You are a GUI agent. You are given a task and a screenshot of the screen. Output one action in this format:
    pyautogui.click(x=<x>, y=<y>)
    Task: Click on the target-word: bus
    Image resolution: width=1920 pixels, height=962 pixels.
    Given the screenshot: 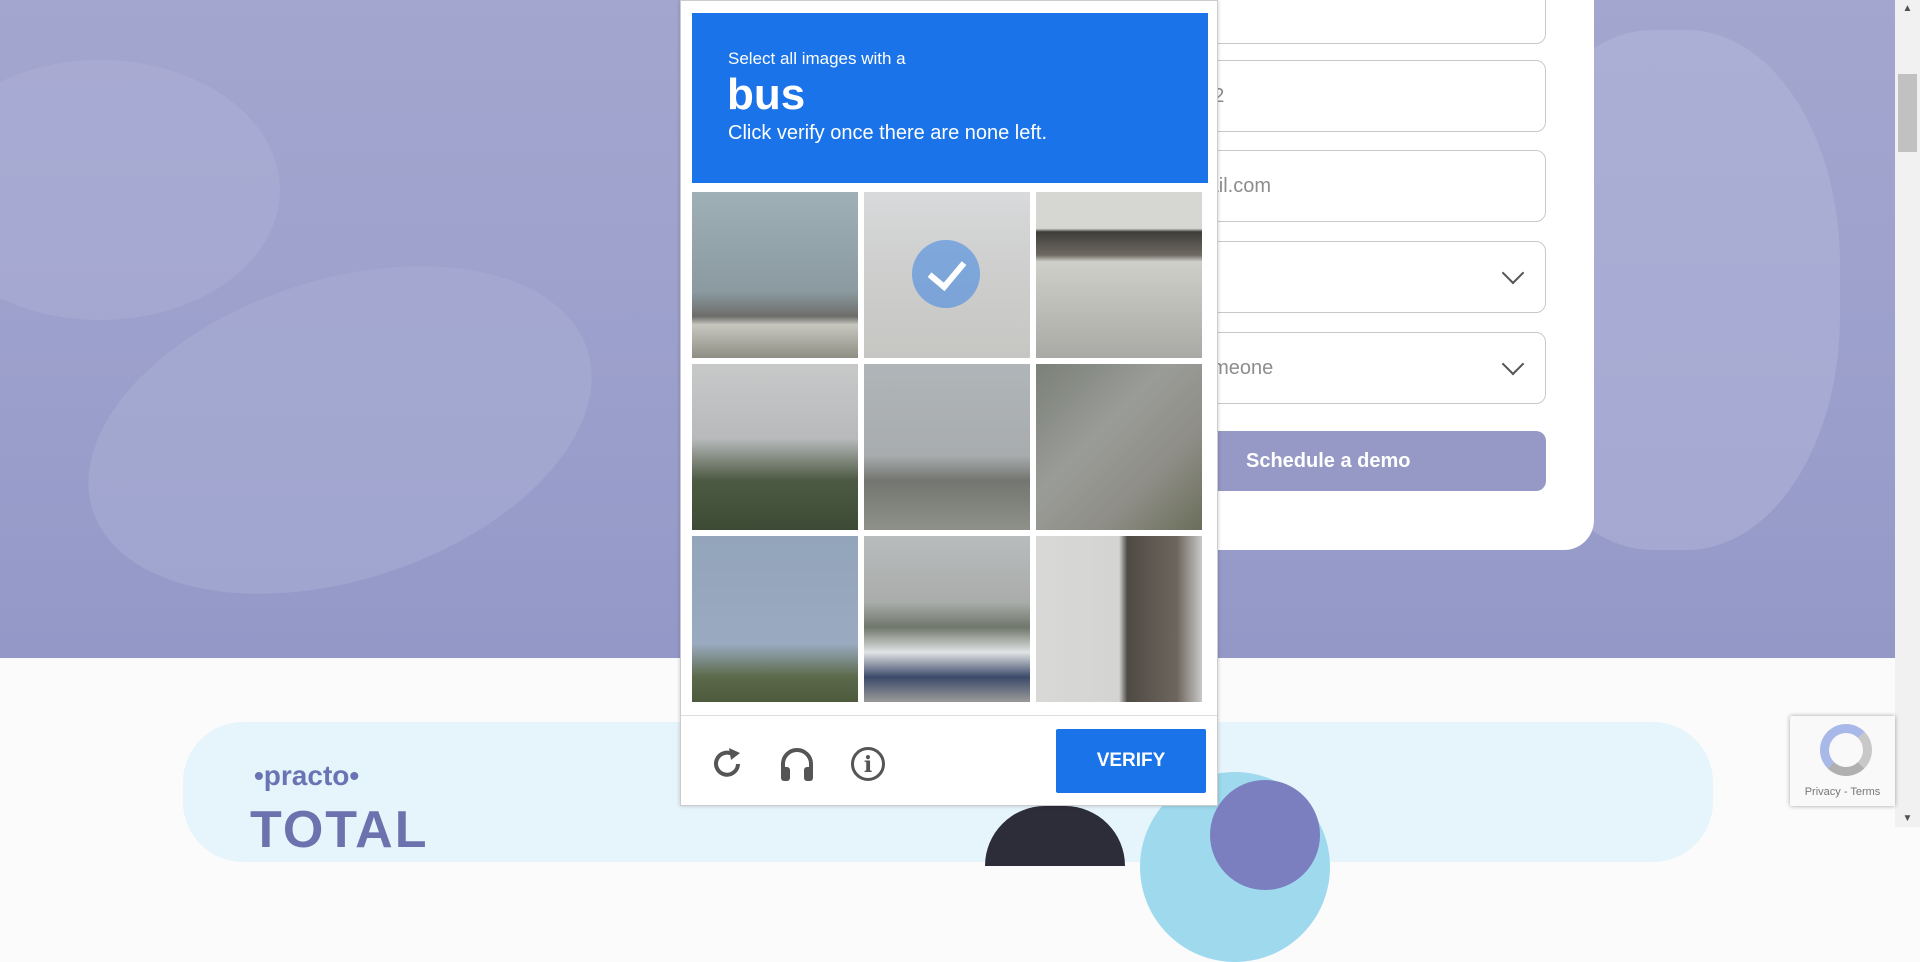 What is the action you would take?
    pyautogui.click(x=766, y=94)
    